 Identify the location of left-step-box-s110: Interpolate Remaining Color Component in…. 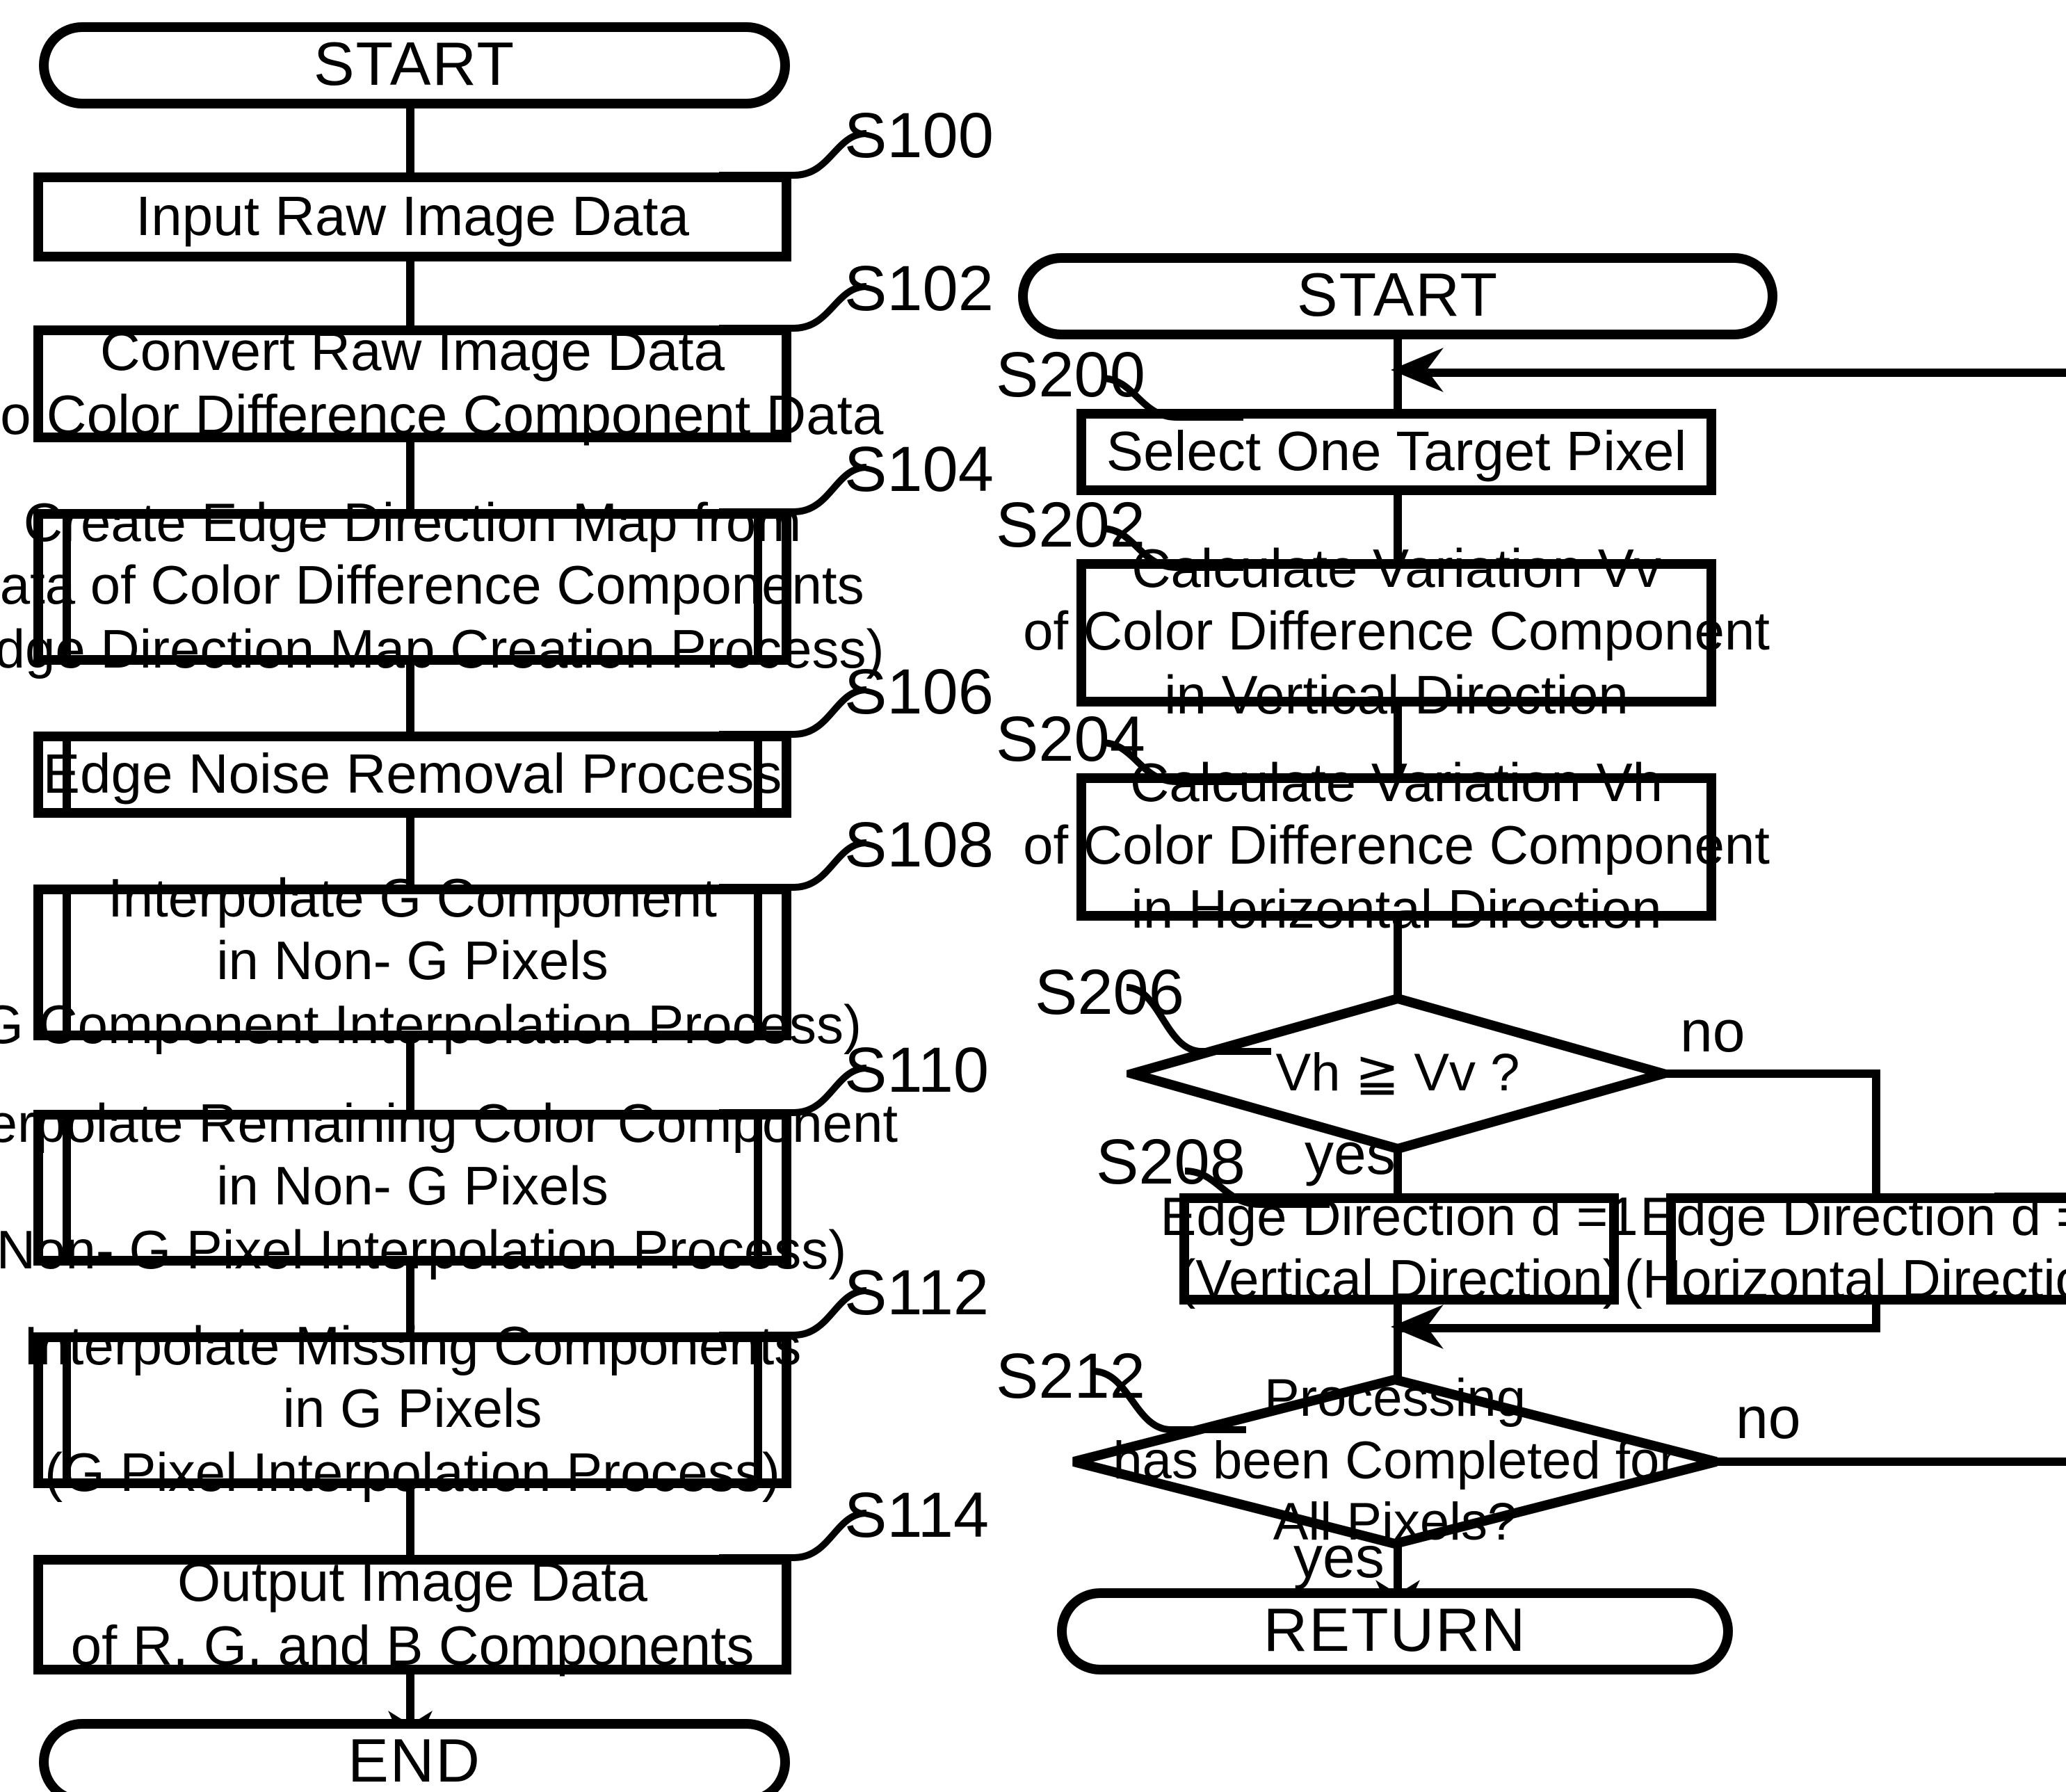
(449, 1188).